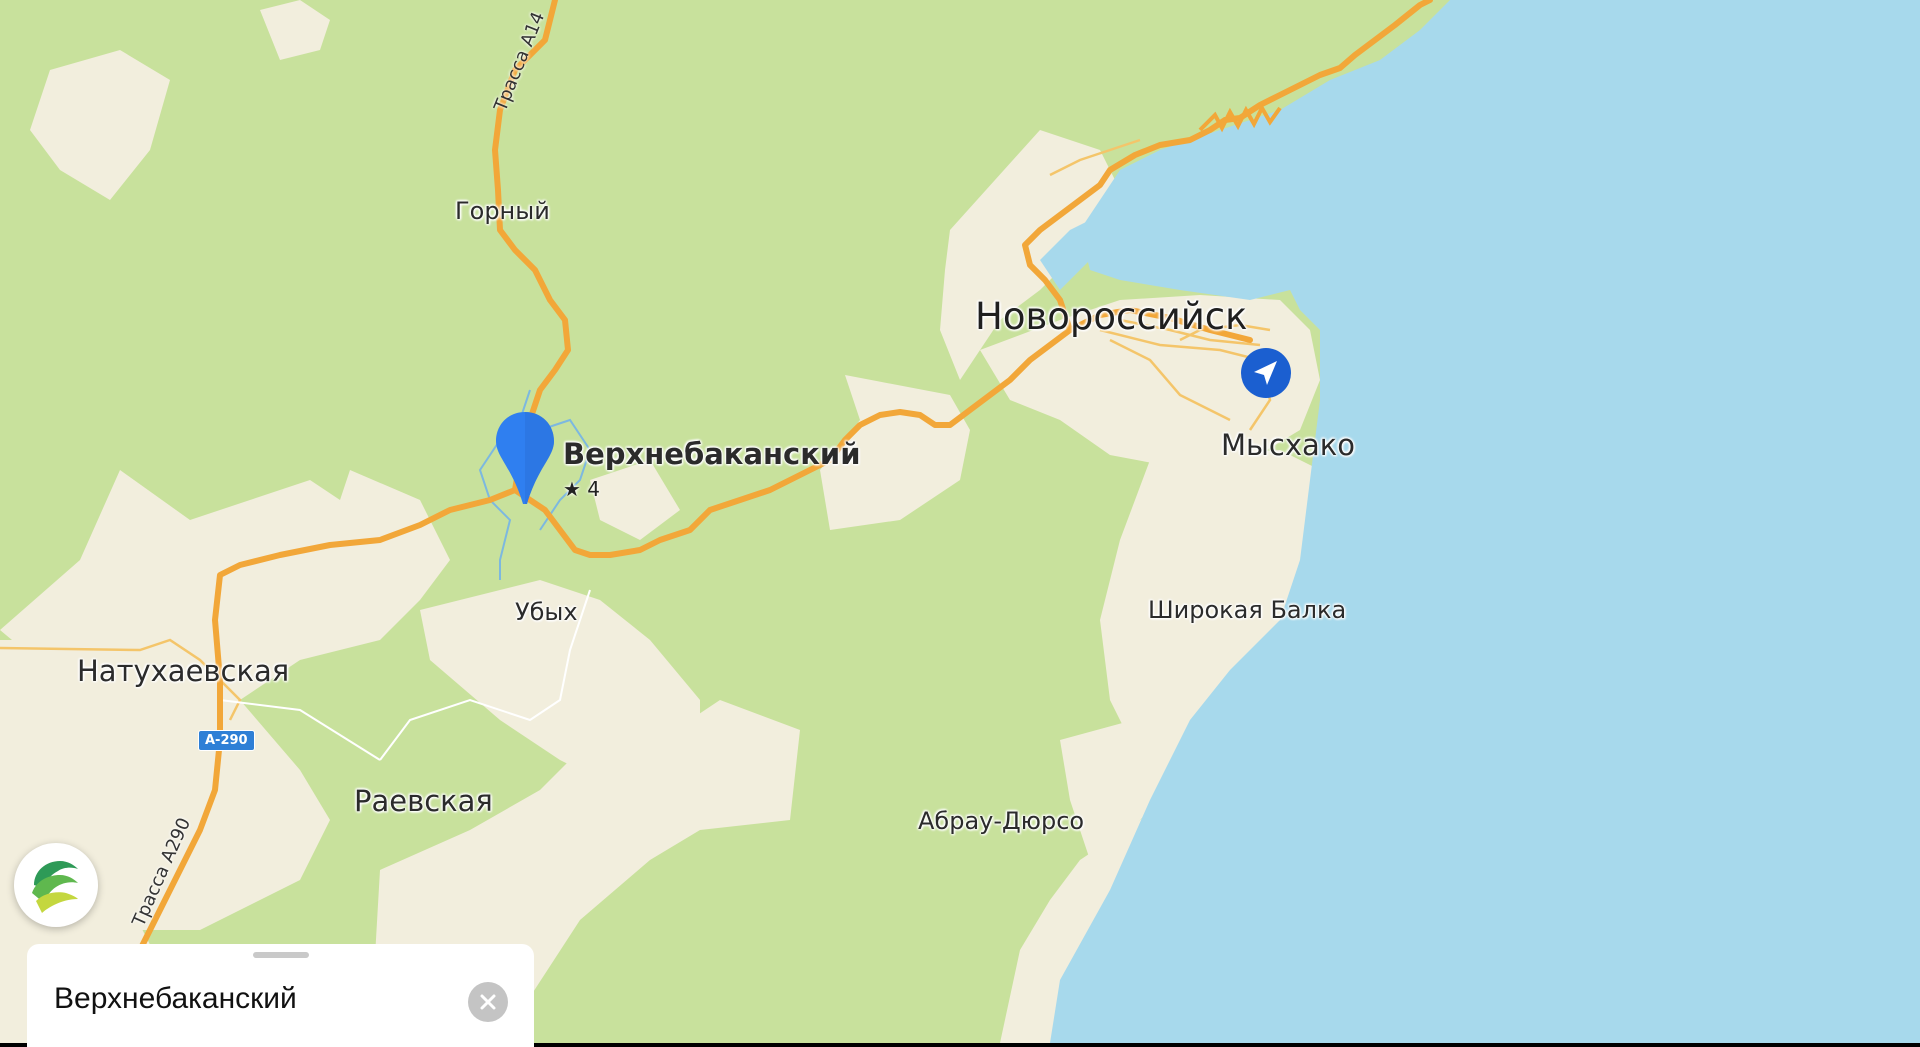 Image resolution: width=1920 pixels, height=1047 pixels. What do you see at coordinates (1288, 445) in the screenshot?
I see `place-label-myskhako: Мысхако` at bounding box center [1288, 445].